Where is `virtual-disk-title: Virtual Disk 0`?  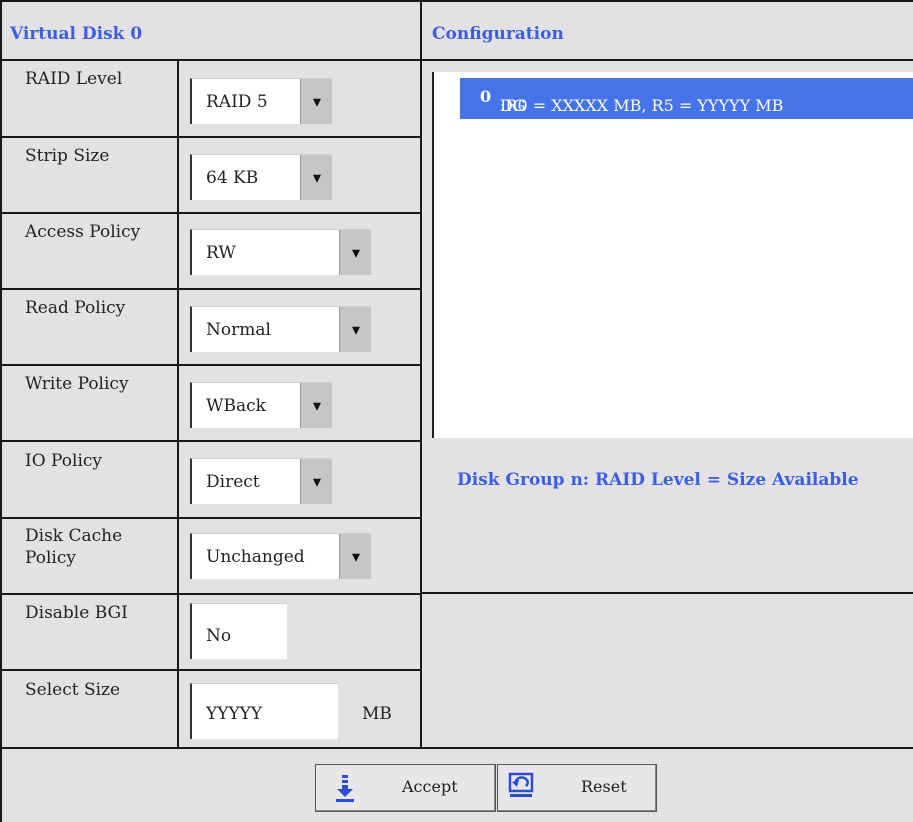 virtual-disk-title: Virtual Disk 0 is located at coordinates (76, 34).